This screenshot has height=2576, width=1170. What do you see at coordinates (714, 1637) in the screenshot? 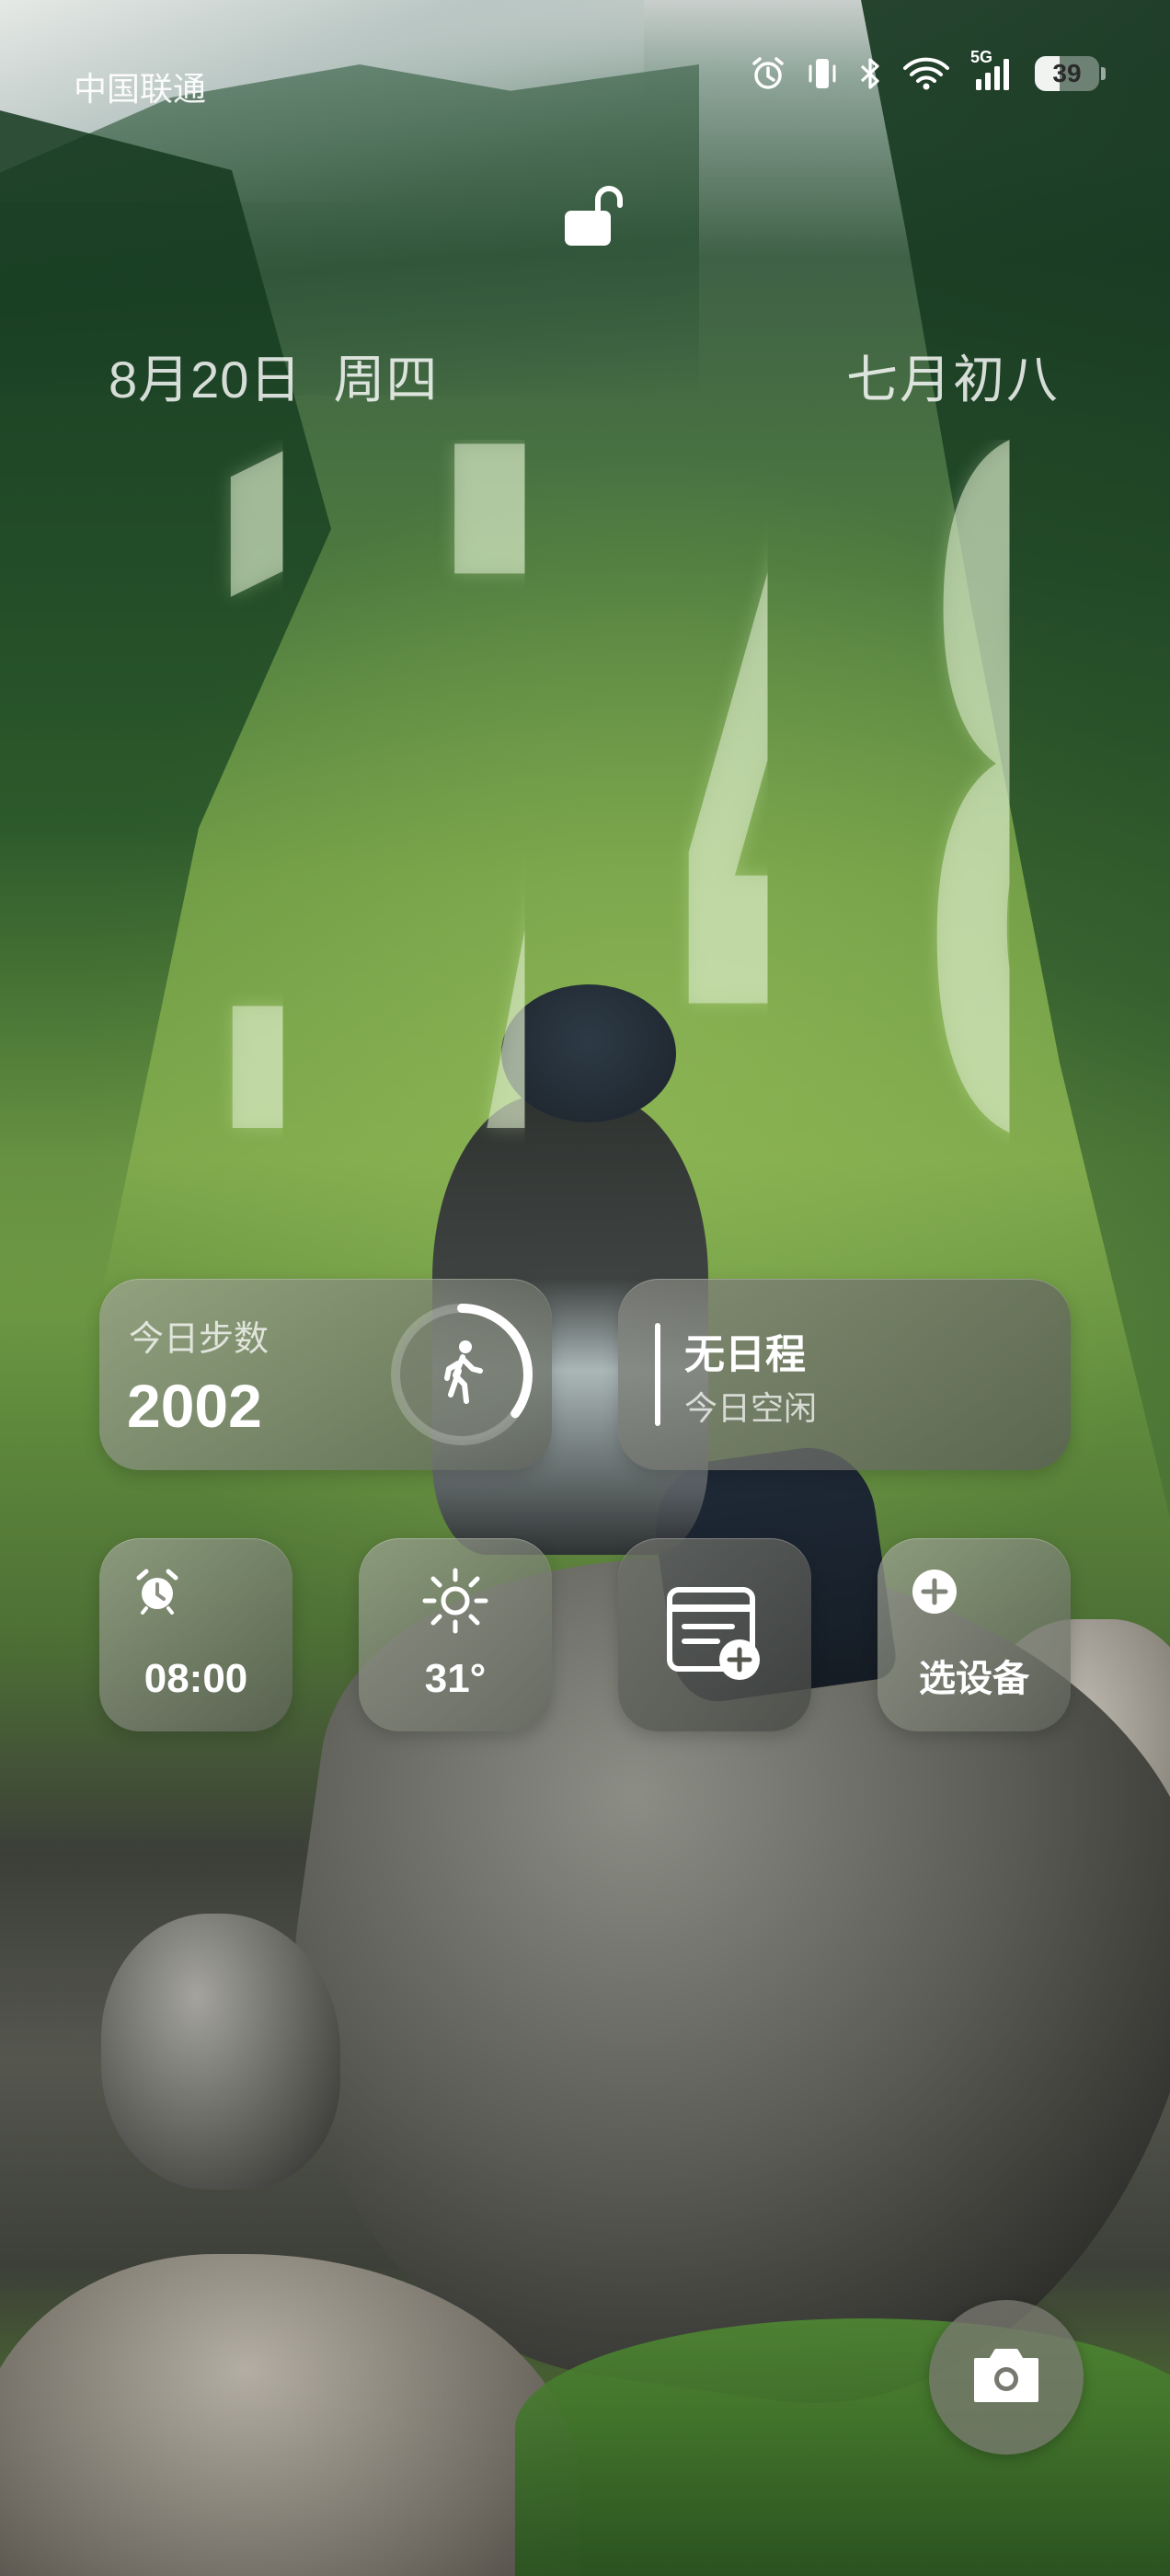
I see `calendar-add-icon` at bounding box center [714, 1637].